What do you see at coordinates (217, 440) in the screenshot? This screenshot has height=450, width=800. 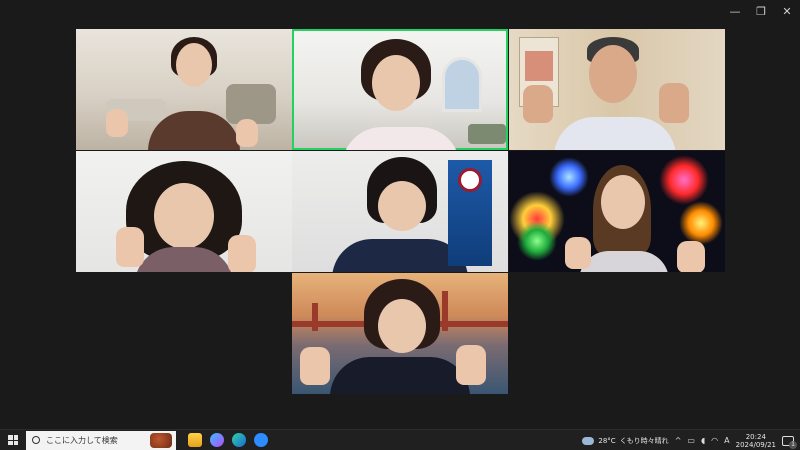 I see `copilot-icon` at bounding box center [217, 440].